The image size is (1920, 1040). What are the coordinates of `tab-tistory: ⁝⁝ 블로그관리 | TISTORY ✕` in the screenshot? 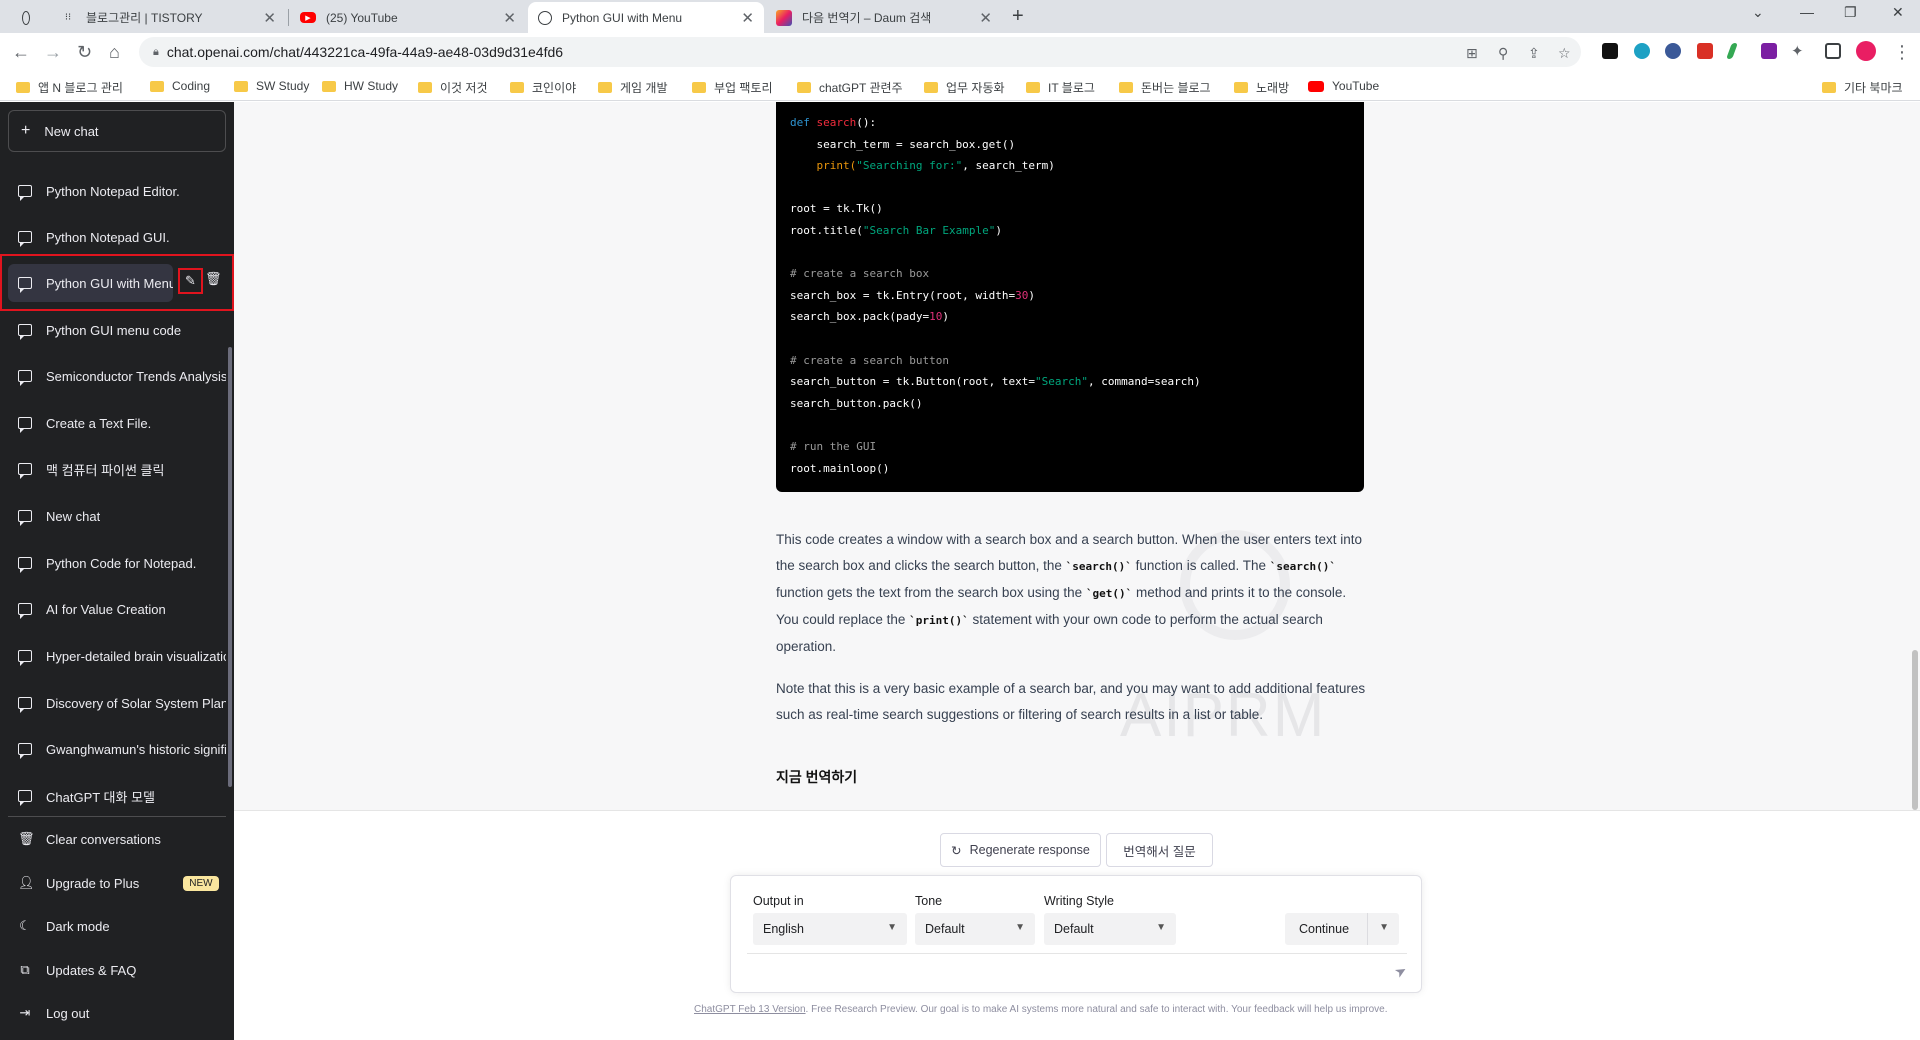 It's located at (168, 17).